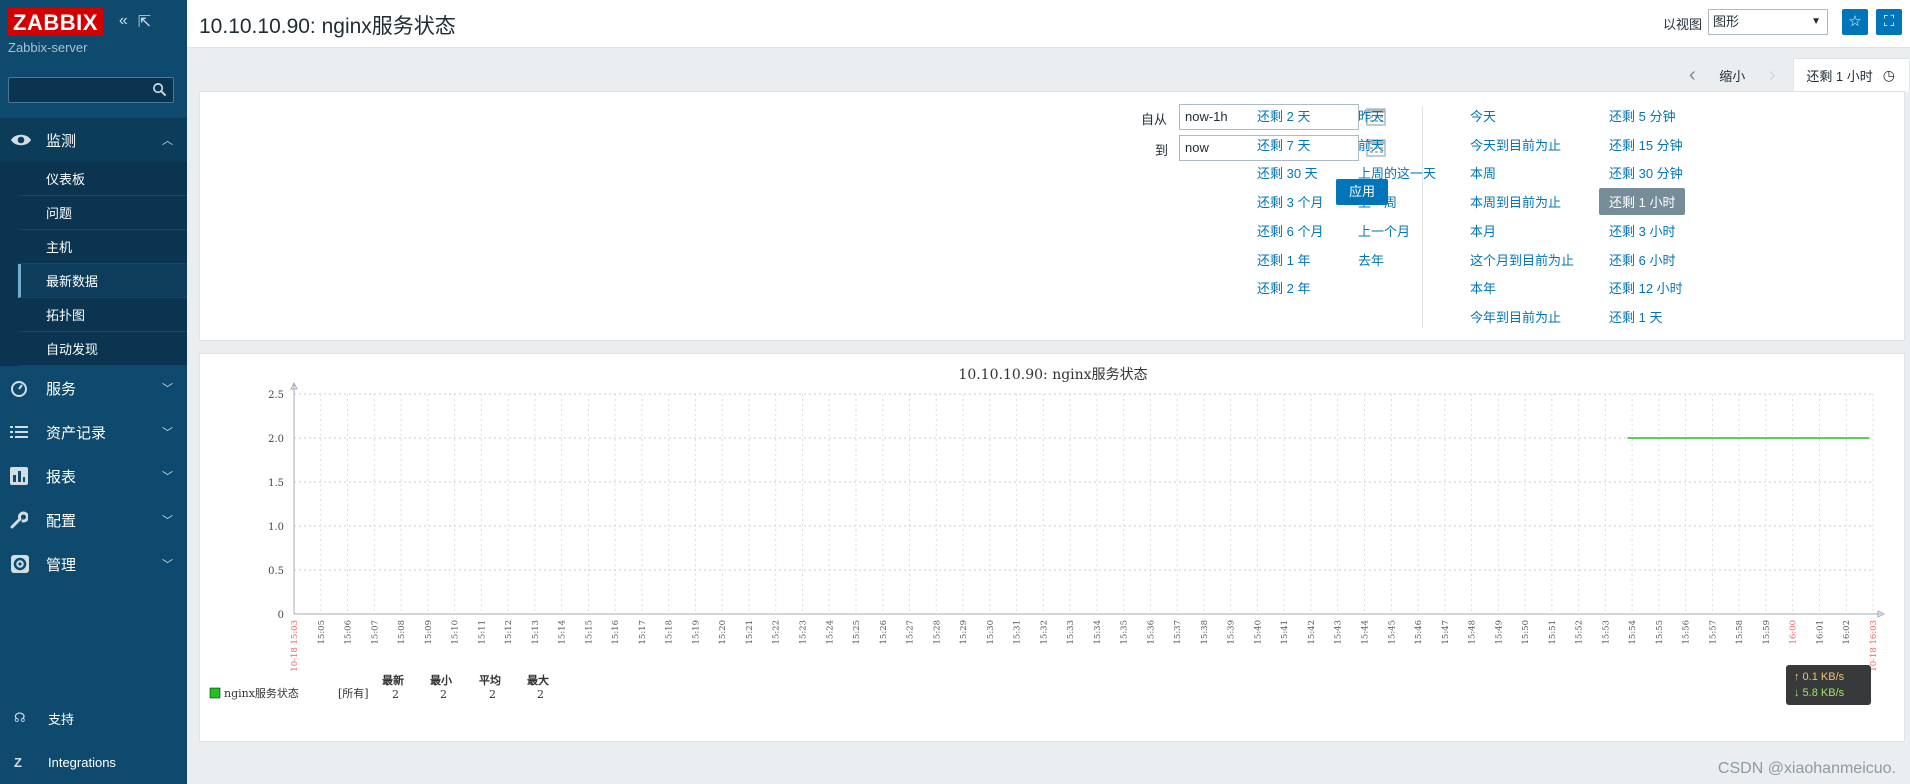 Image resolution: width=1910 pixels, height=784 pixels. I want to click on server-name: Zabbix-server, so click(48, 47).